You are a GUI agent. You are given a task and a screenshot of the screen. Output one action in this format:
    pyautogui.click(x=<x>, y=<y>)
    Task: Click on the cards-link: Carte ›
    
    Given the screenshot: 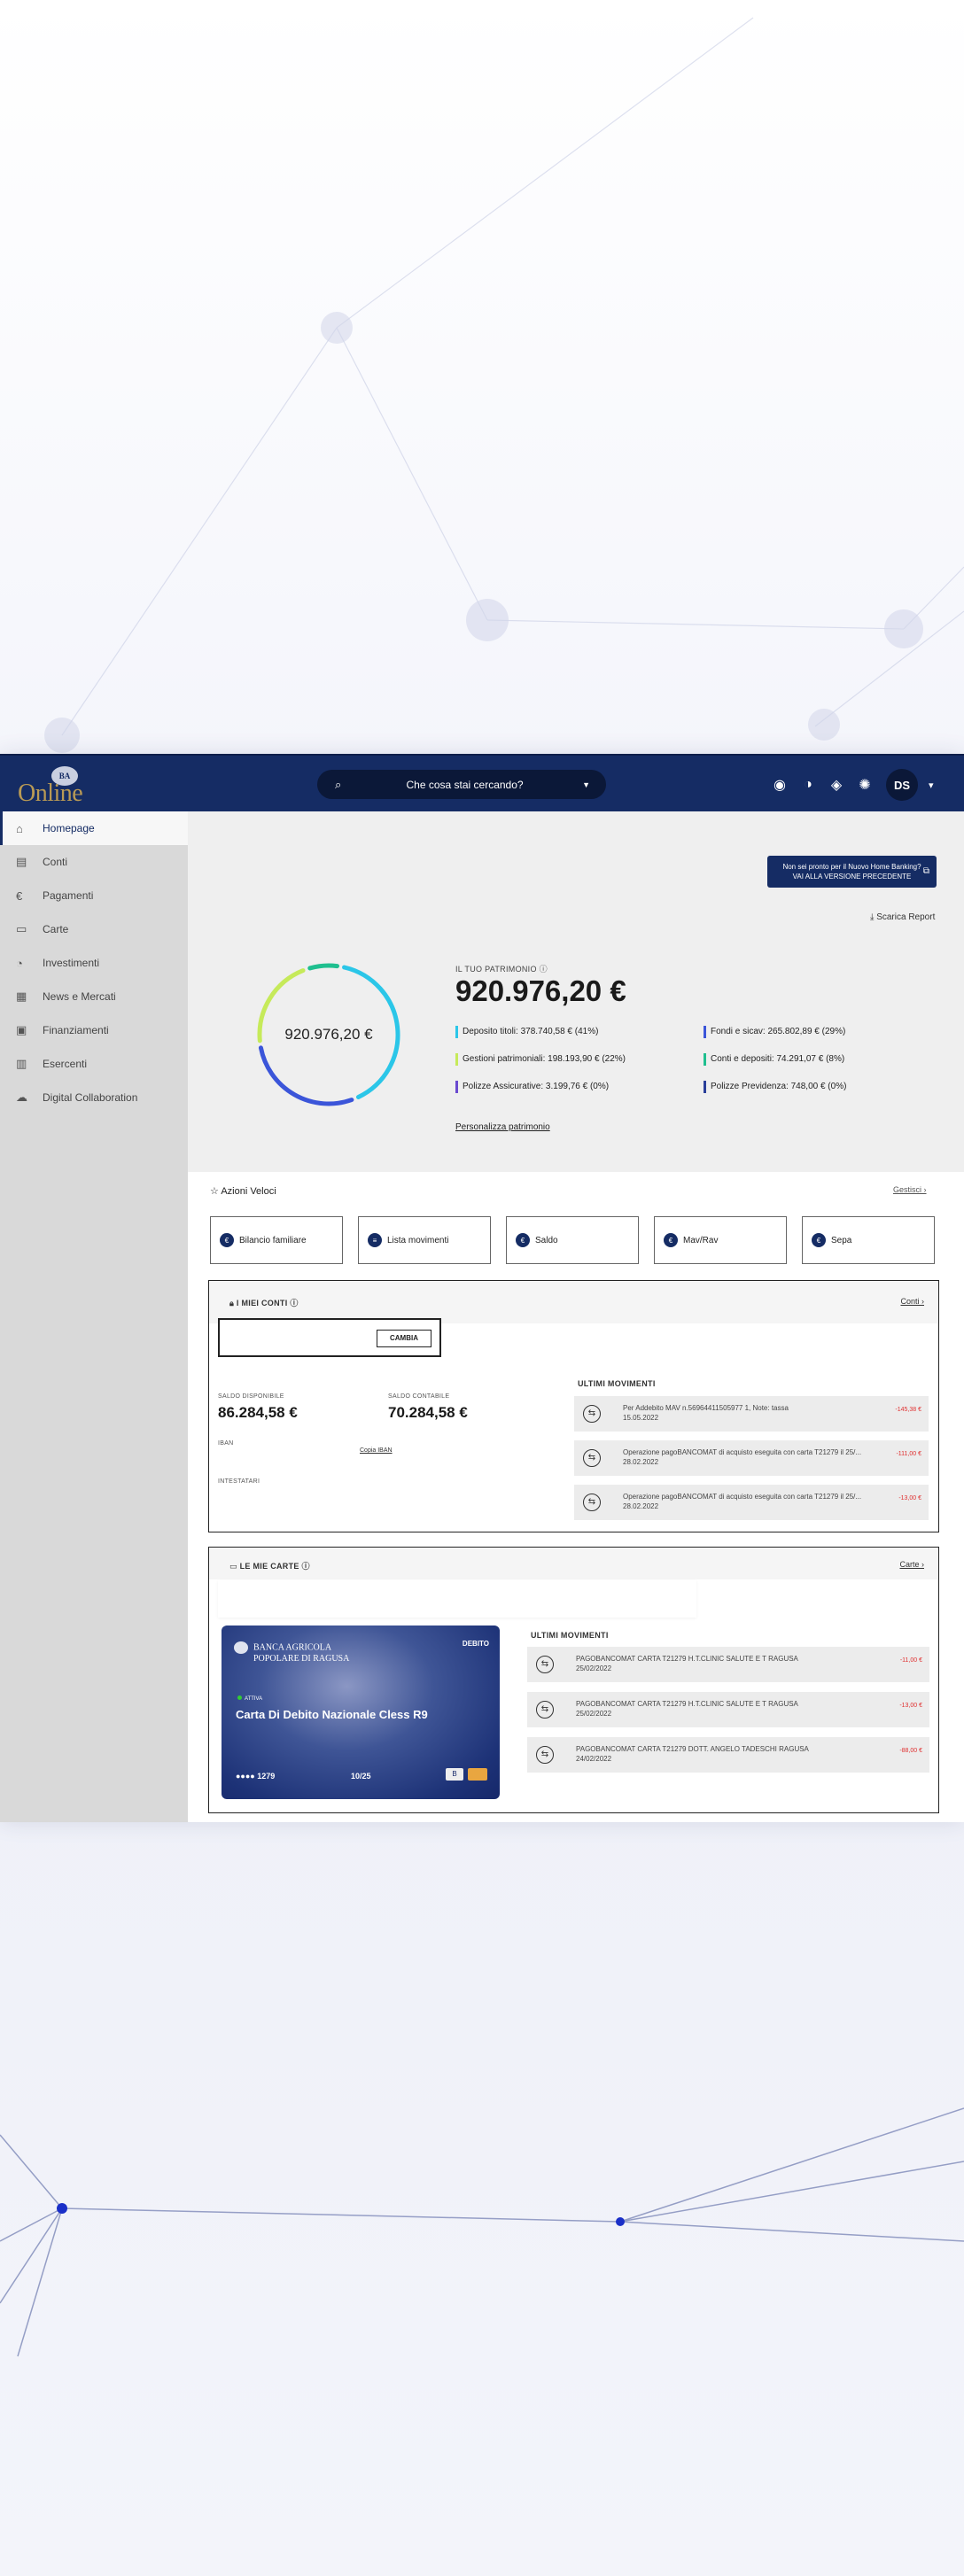 What is the action you would take?
    pyautogui.click(x=911, y=1564)
    